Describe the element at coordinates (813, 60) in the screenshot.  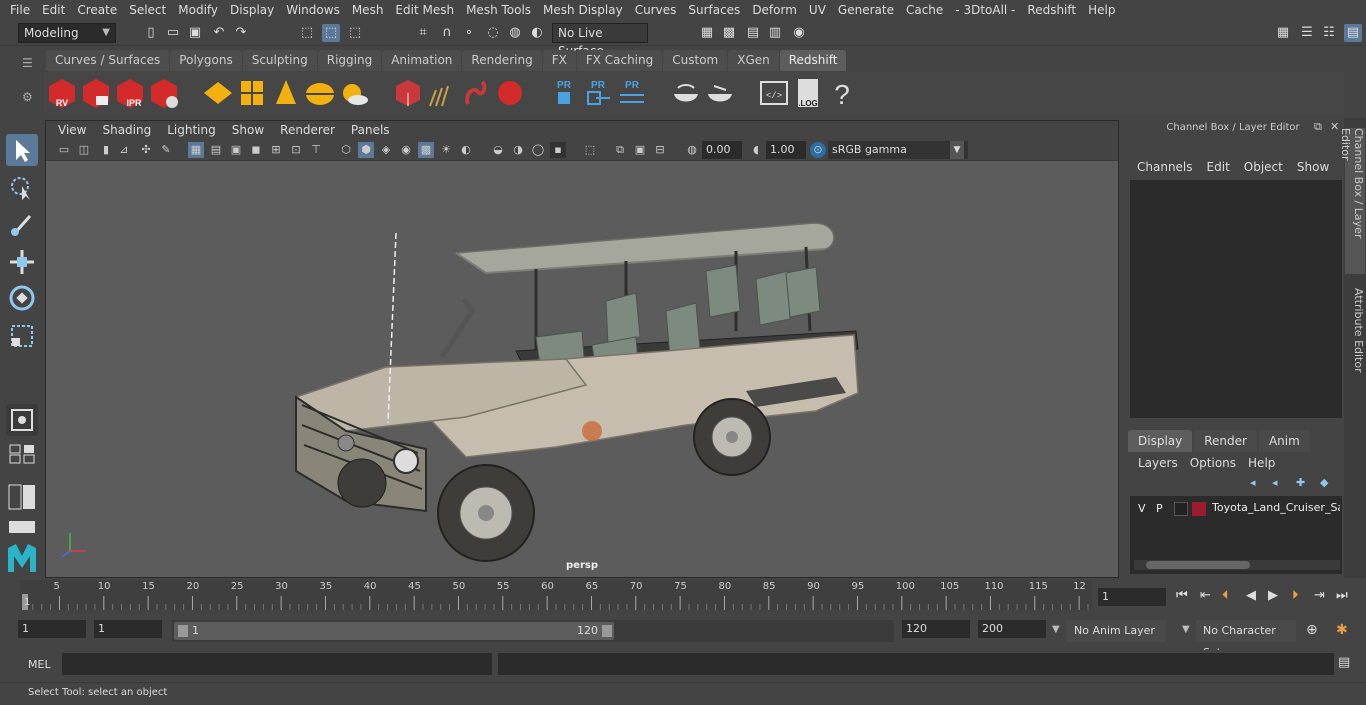
I see `shelf-tab-redshift: Redshift` at that location.